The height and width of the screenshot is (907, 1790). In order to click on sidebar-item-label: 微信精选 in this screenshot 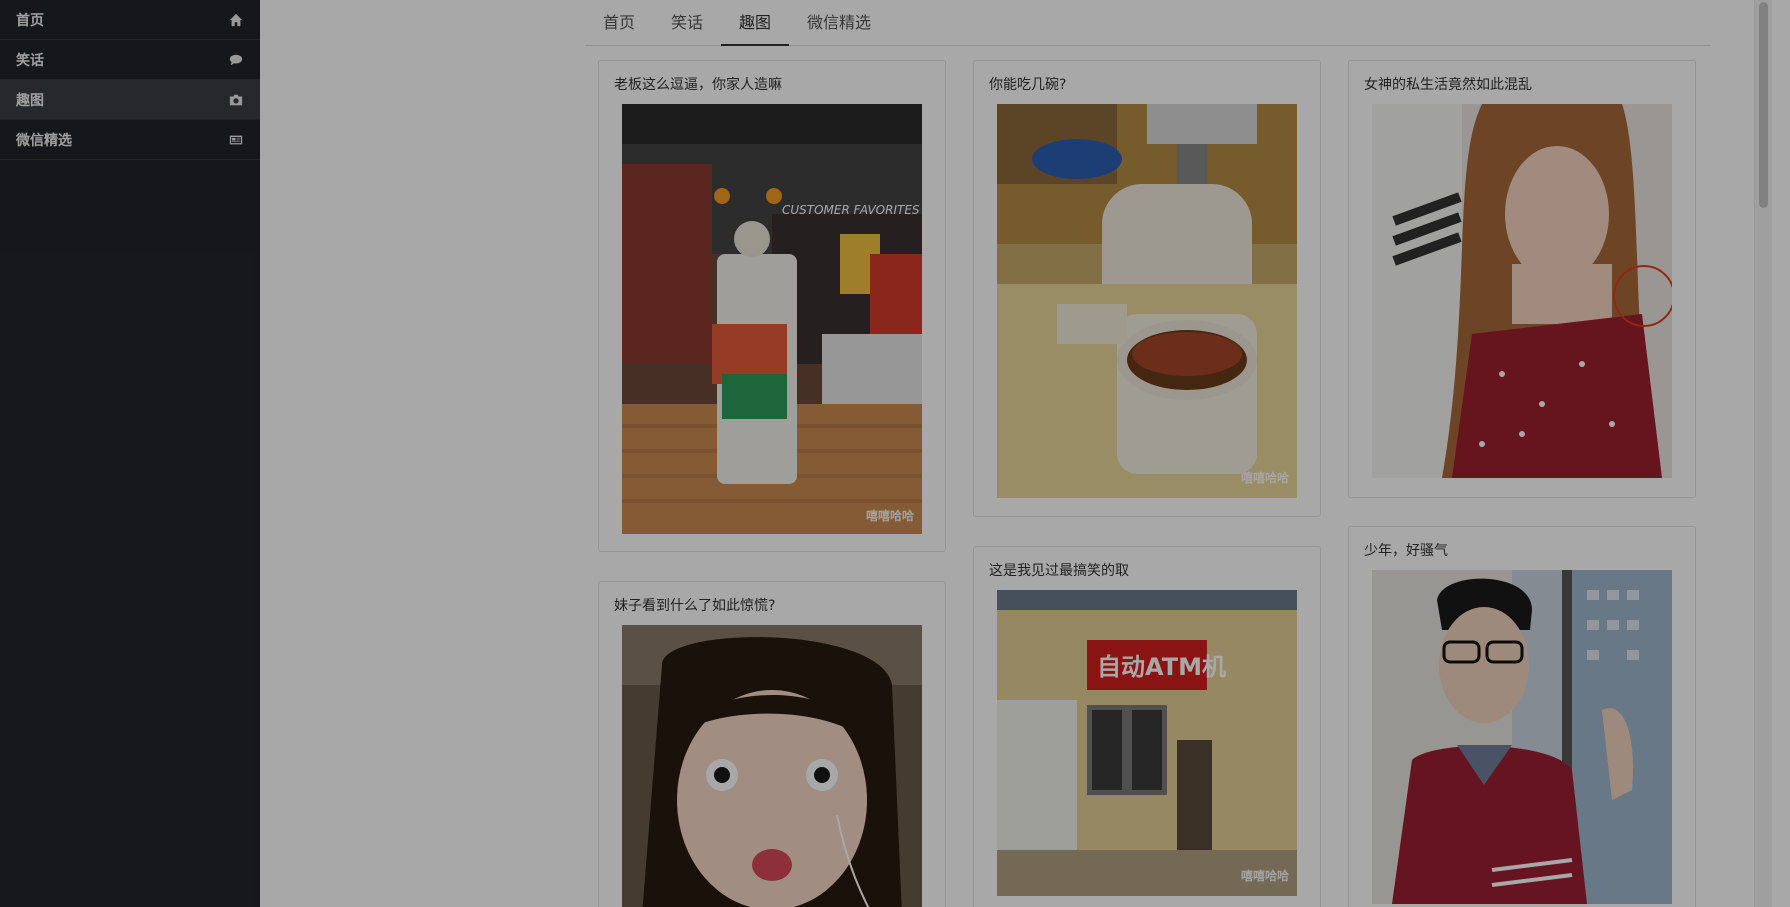, I will do `click(44, 140)`.